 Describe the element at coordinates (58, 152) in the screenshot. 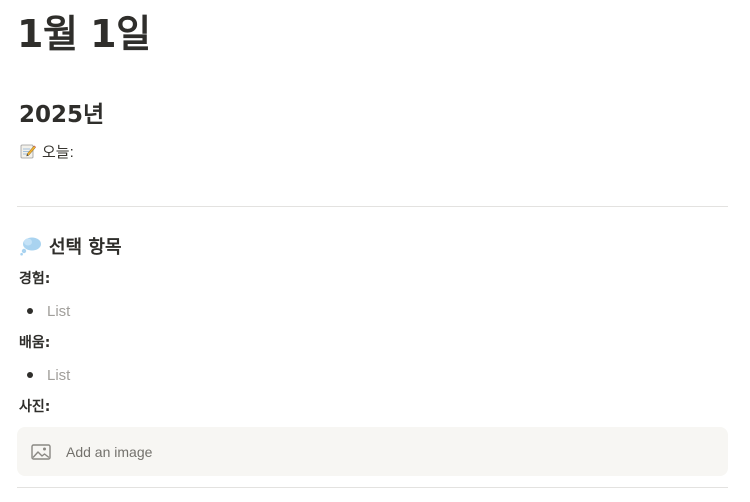

I see `today-label: 오늘:` at that location.